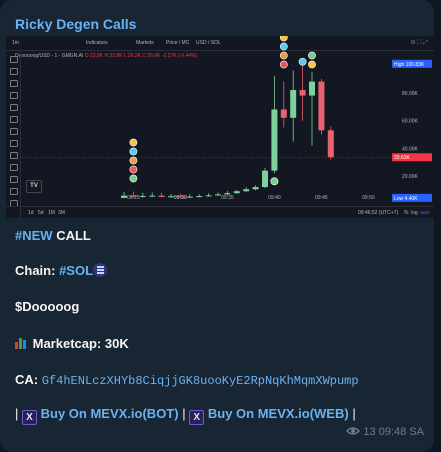 This screenshot has width=441, height=452. Describe the element at coordinates (402, 158) in the screenshot. I see `current-price-label-text: 33.63K` at that location.